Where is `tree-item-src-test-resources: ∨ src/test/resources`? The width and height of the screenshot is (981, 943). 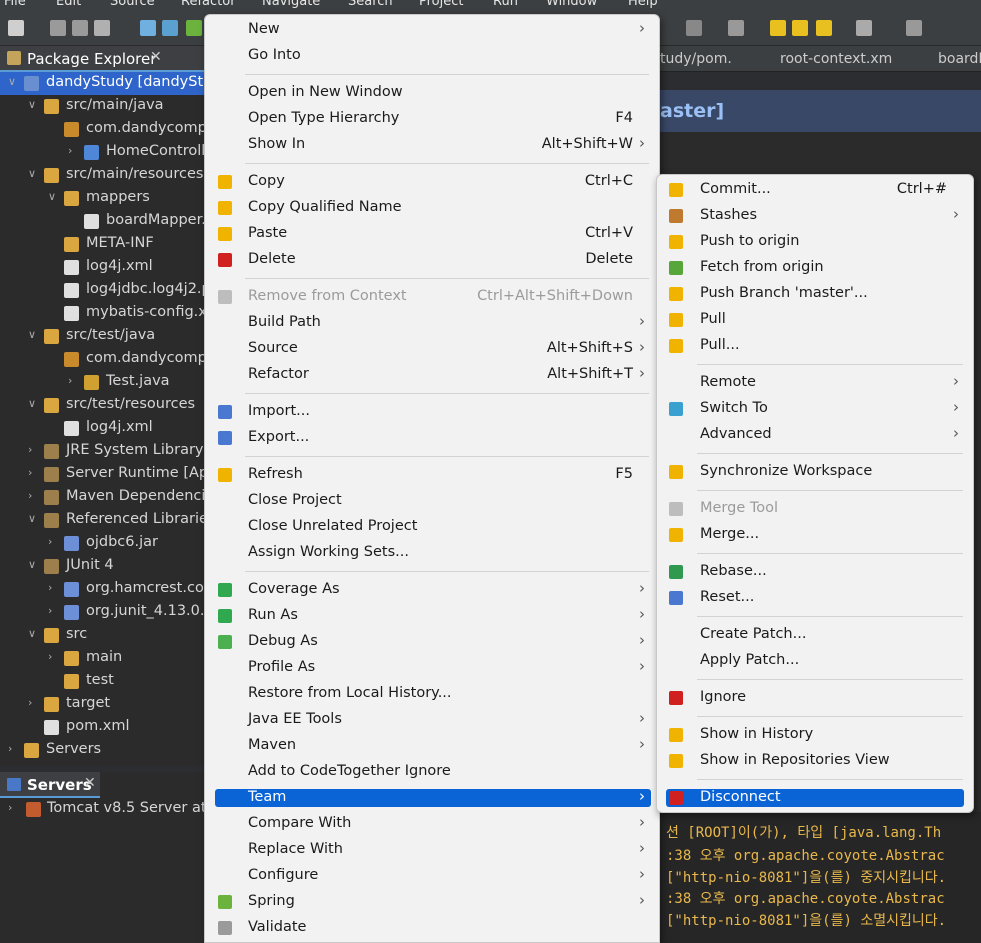
tree-item-src-test-resources: ∨ src/test/resources is located at coordinates (105, 405).